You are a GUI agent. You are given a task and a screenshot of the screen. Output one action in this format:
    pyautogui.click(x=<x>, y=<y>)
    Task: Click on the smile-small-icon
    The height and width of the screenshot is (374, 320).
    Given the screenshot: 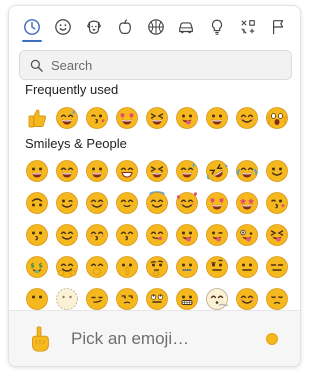 What is the action you would take?
    pyautogui.click(x=127, y=203)
    